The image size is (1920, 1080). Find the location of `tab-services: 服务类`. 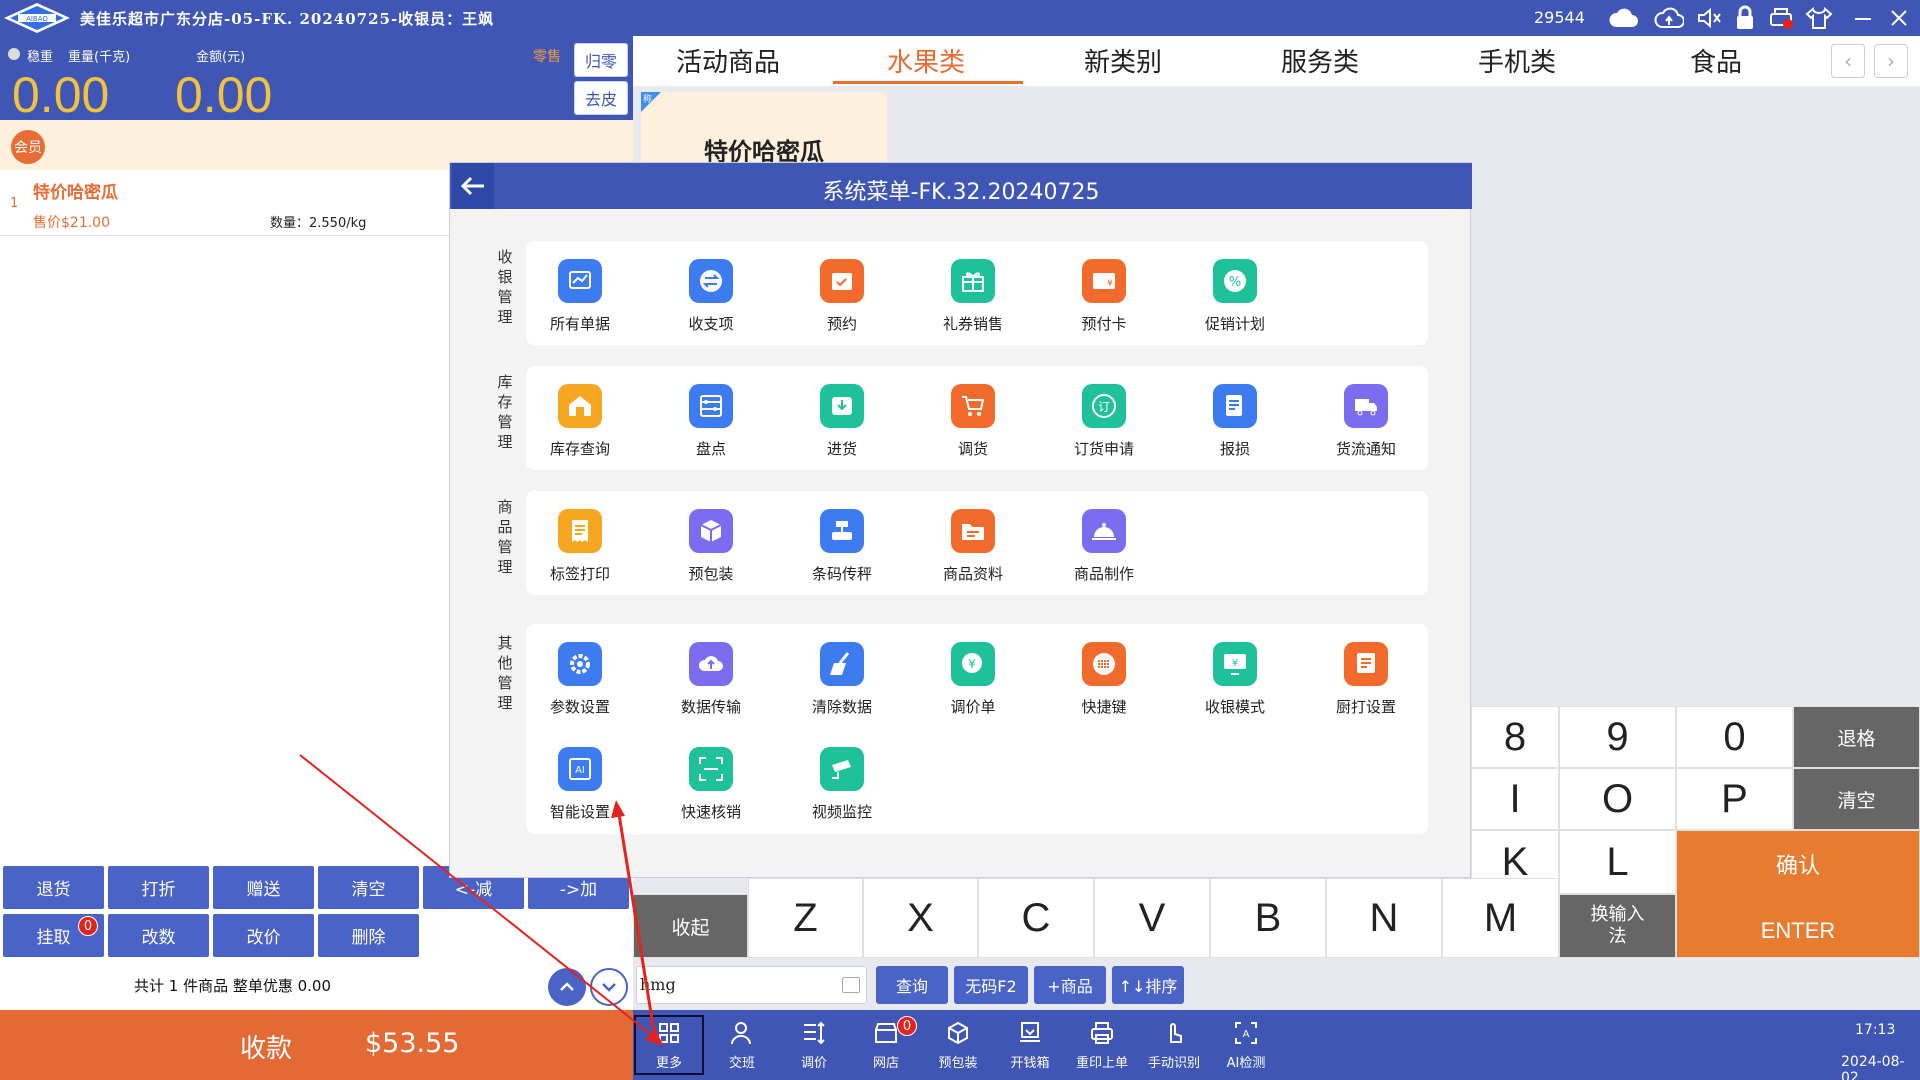

tab-services: 服务类 is located at coordinates (1320, 60).